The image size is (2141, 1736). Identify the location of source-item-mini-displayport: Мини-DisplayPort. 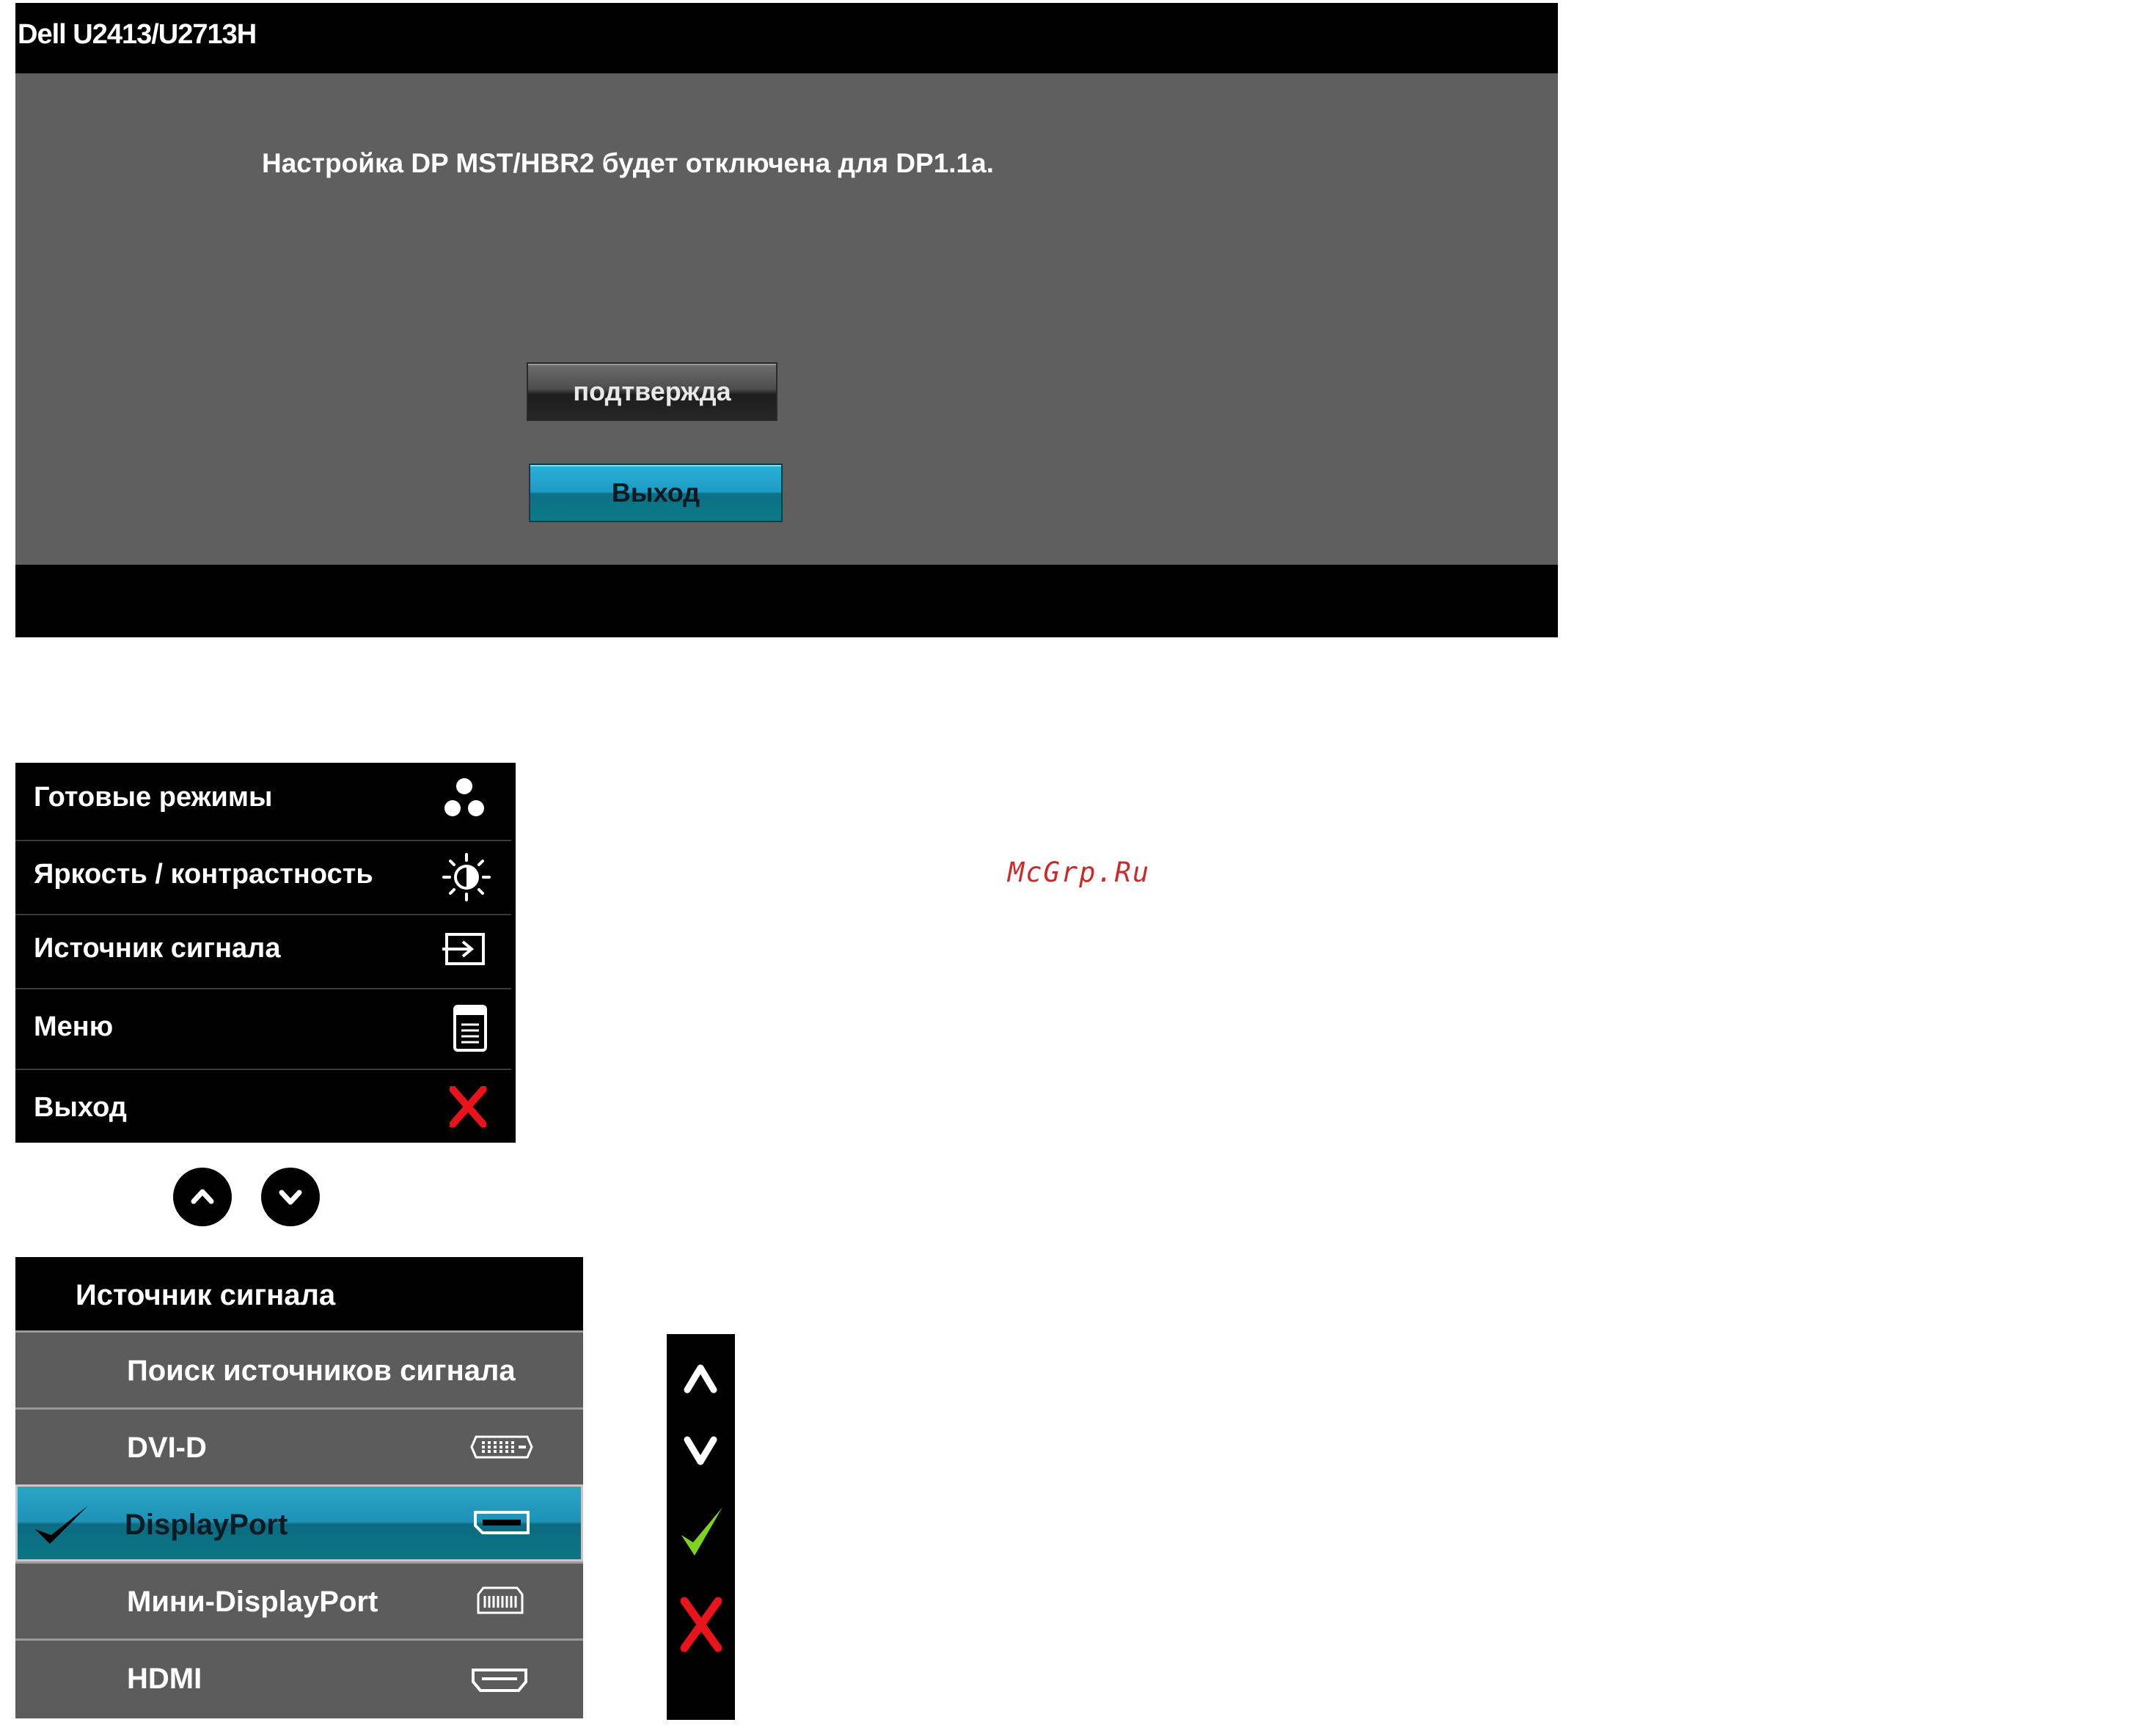
(299, 1599).